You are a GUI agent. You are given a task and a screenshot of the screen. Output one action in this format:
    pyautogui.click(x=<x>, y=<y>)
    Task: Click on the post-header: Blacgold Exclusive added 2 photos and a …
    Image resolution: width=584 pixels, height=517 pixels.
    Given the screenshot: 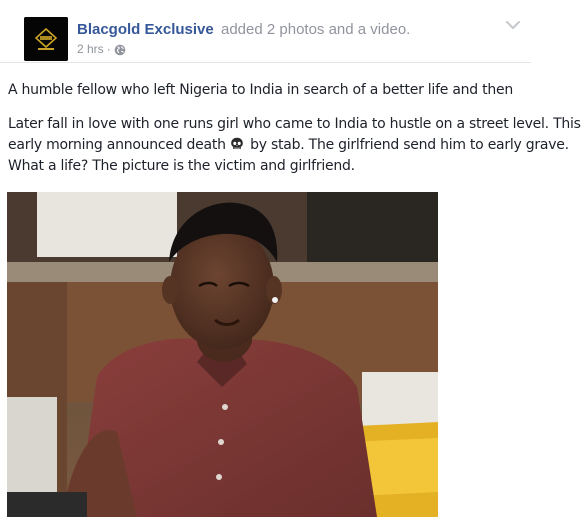 What is the action you would take?
    pyautogui.click(x=265, y=31)
    